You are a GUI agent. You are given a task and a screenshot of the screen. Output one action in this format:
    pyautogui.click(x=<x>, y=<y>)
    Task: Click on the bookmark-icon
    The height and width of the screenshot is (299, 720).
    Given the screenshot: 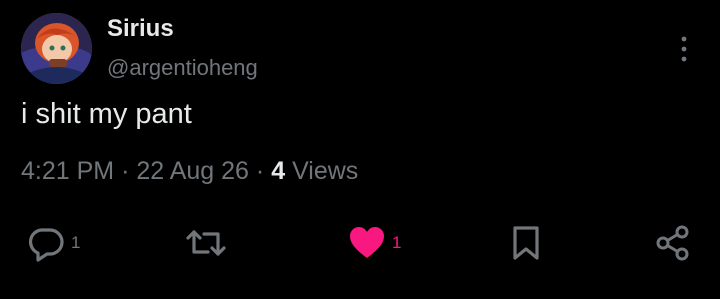 What is the action you would take?
    pyautogui.click(x=526, y=243)
    